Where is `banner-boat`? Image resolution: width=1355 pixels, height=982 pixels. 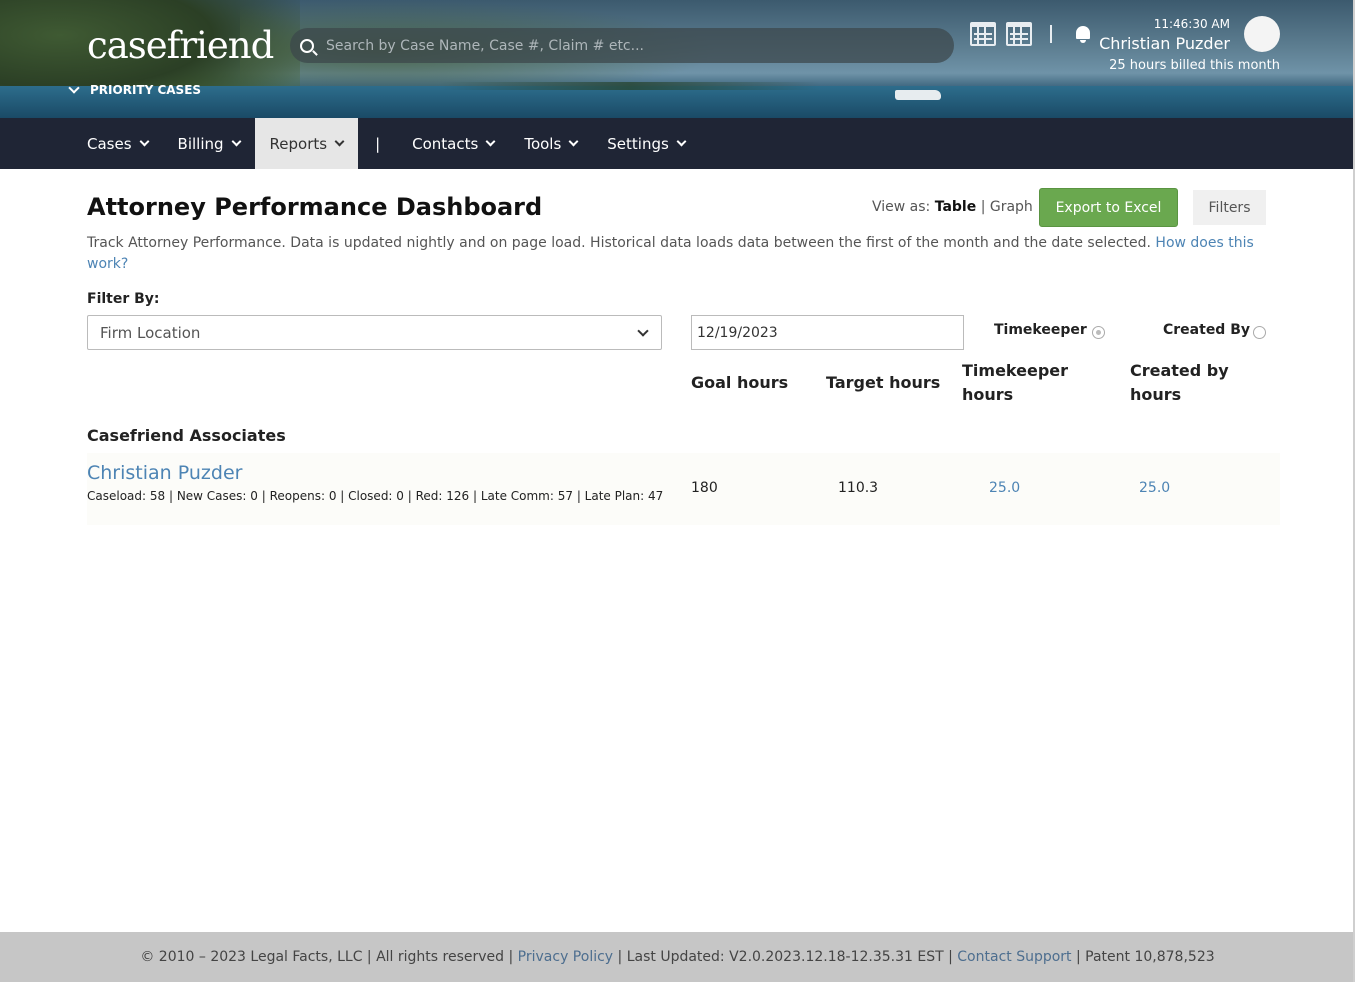
banner-boat is located at coordinates (918, 95).